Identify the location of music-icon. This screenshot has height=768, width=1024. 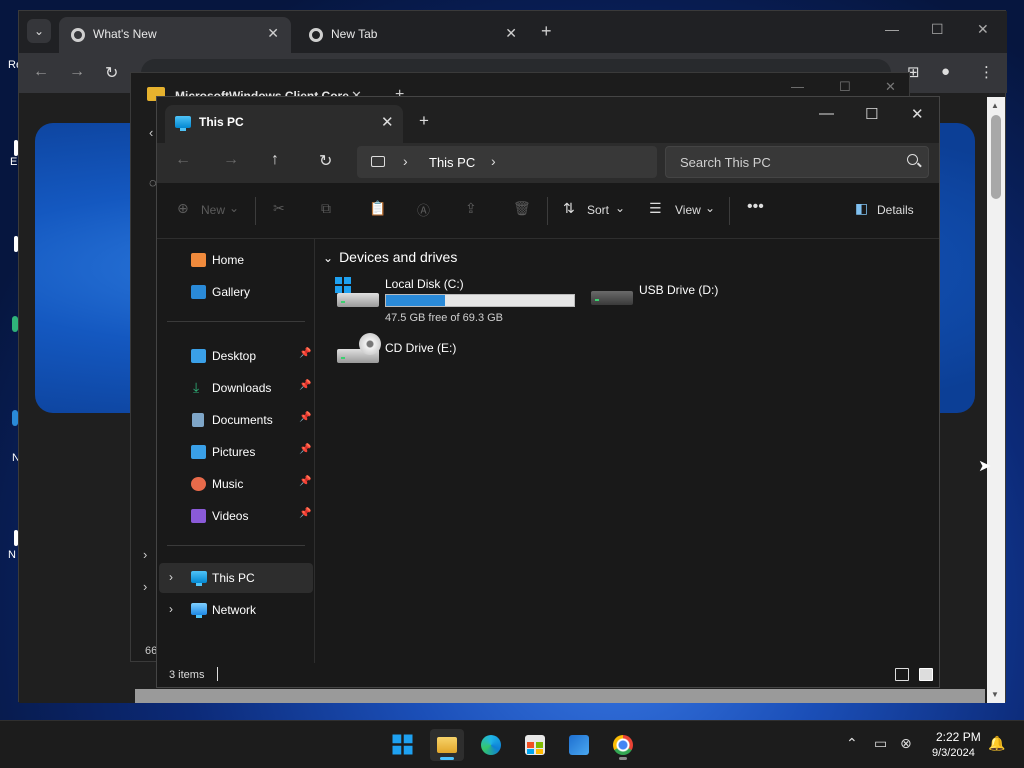
(198, 484).